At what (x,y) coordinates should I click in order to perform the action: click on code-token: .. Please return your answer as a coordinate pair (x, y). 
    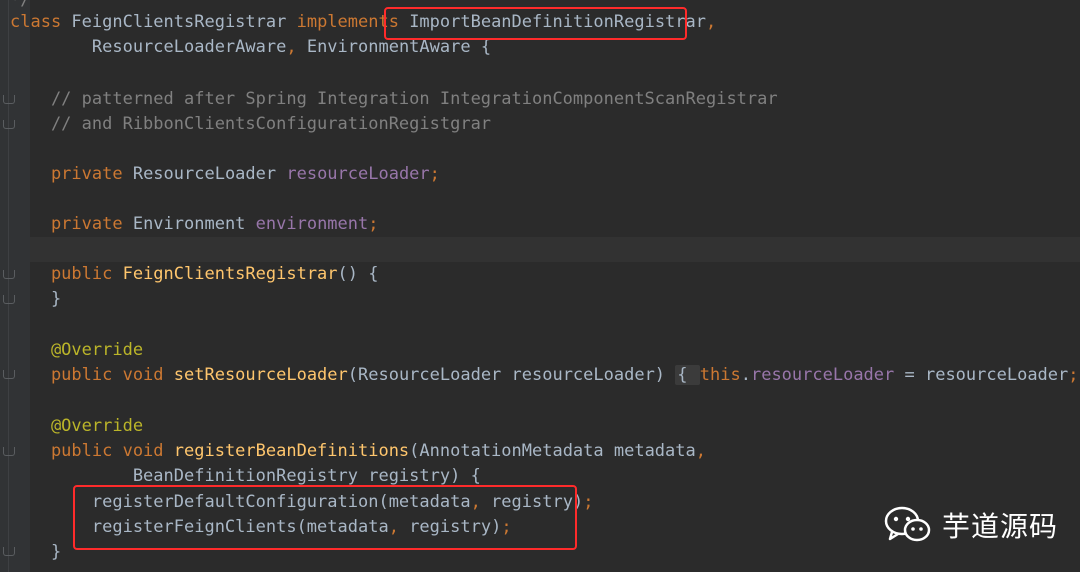
    Looking at the image, I should click on (745, 375).